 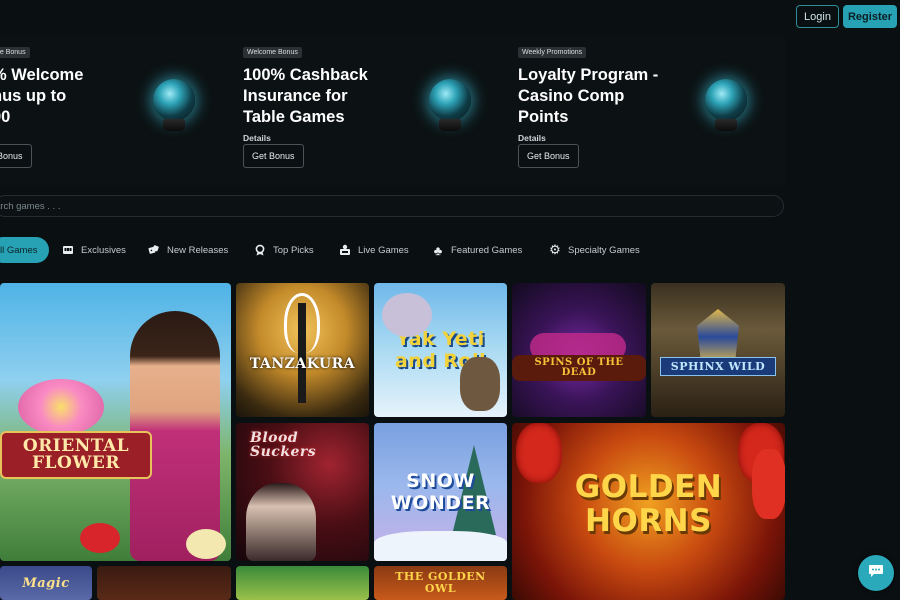 I want to click on clubs-icon: ♣, so click(x=438, y=250).